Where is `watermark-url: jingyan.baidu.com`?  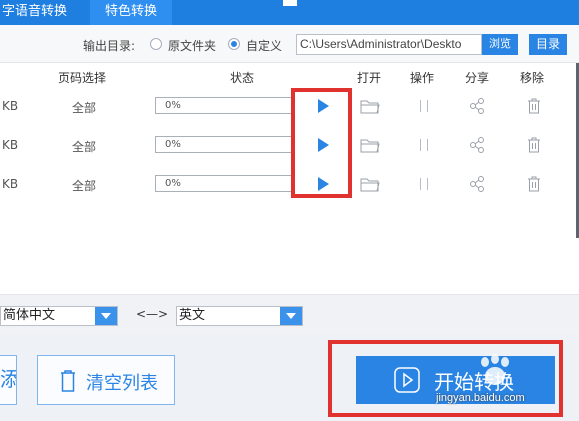
watermark-url: jingyan.baidu.com is located at coordinates (480, 398).